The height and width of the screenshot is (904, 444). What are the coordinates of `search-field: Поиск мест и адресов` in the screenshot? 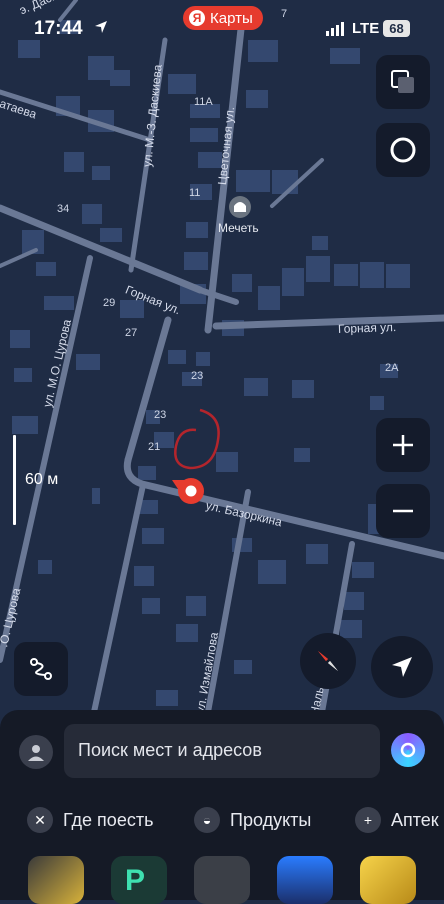 It's located at (222, 751).